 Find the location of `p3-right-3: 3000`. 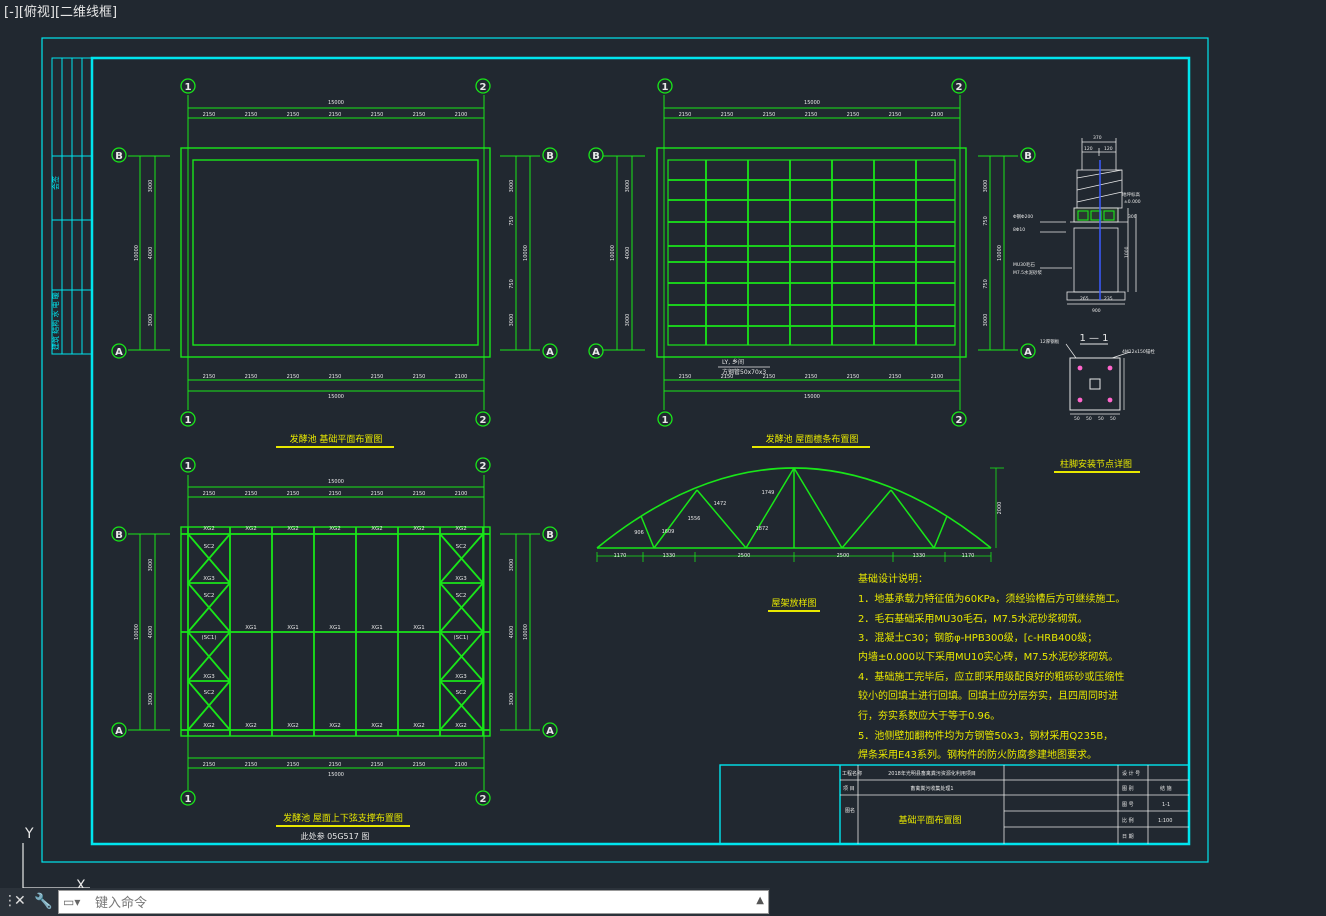

p3-right-3: 3000 is located at coordinates (512, 699).